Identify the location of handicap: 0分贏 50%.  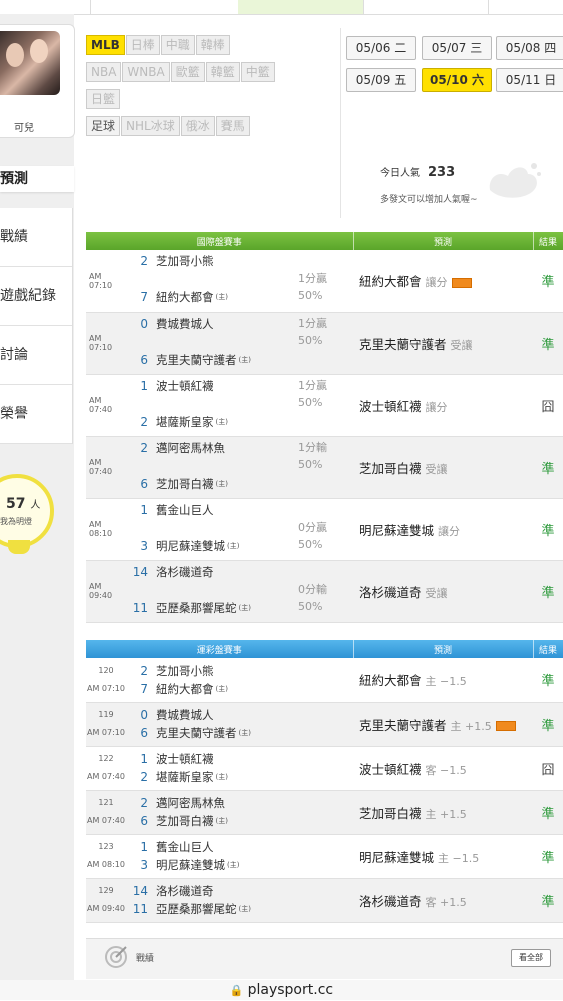
(312, 536).